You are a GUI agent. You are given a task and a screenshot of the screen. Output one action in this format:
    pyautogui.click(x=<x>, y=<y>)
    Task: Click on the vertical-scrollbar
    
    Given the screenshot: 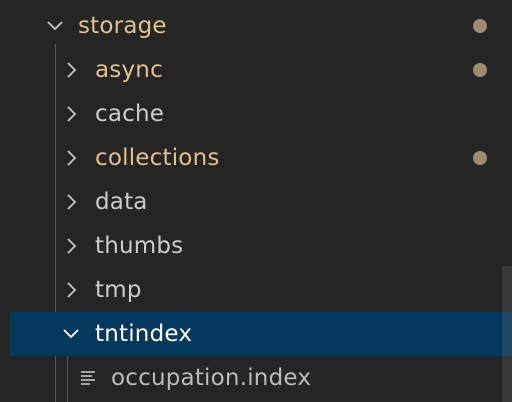 What is the action you would take?
    pyautogui.click(x=507, y=201)
    